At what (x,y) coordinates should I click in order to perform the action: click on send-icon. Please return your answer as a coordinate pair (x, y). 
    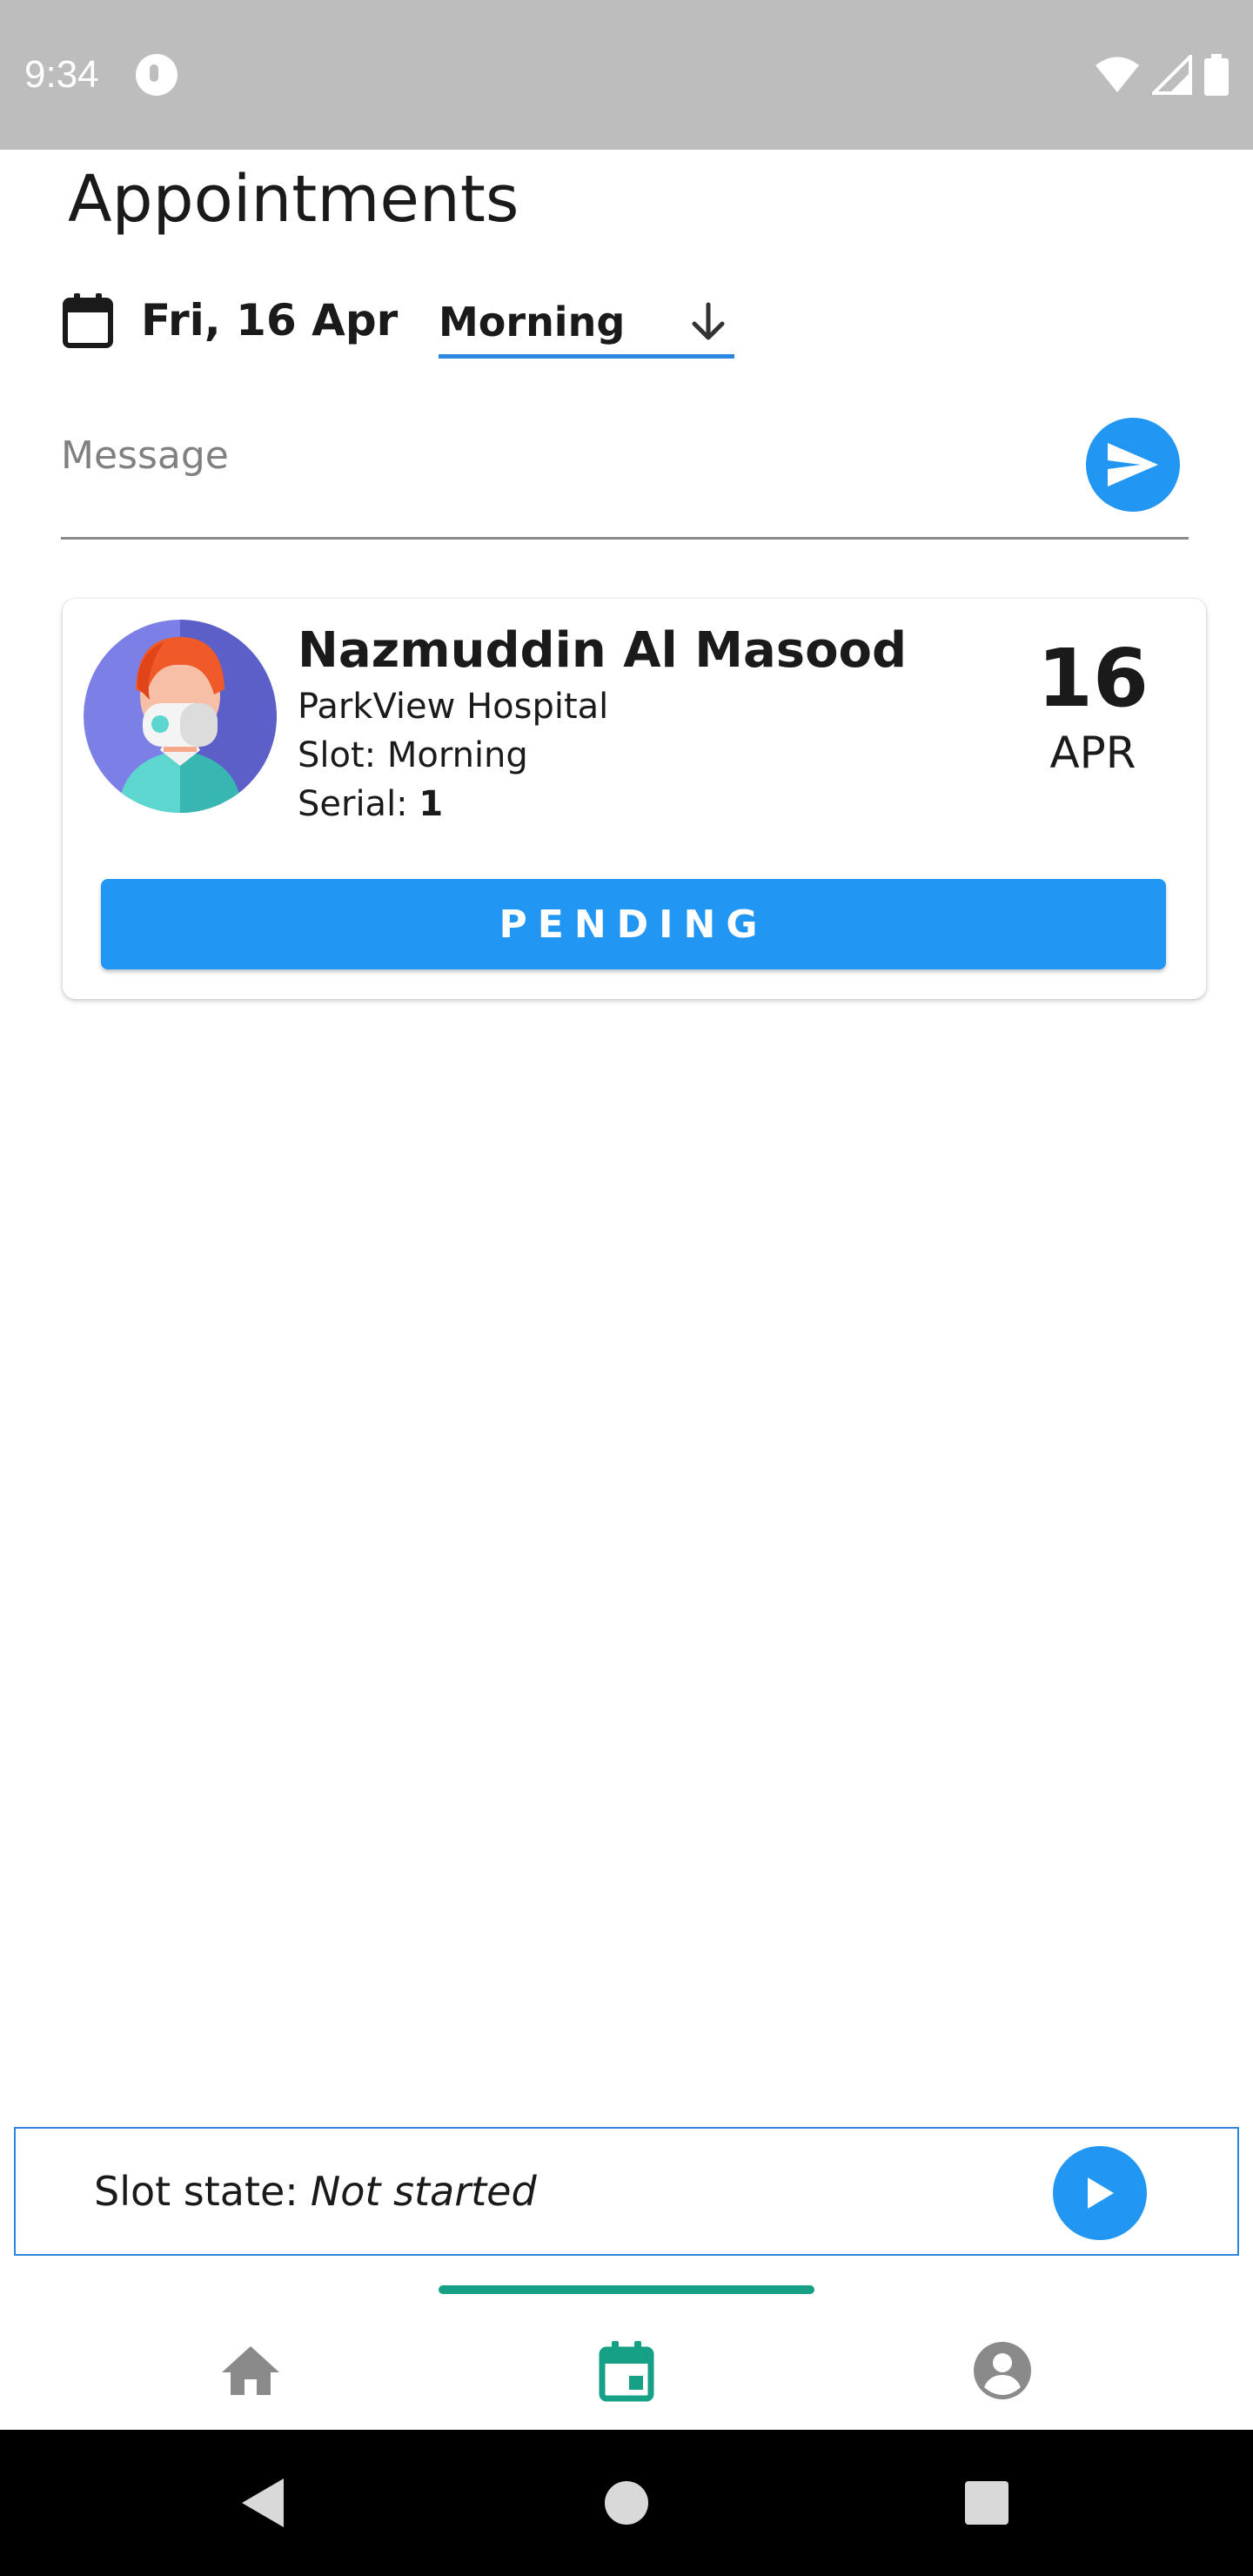
    Looking at the image, I should click on (1133, 464).